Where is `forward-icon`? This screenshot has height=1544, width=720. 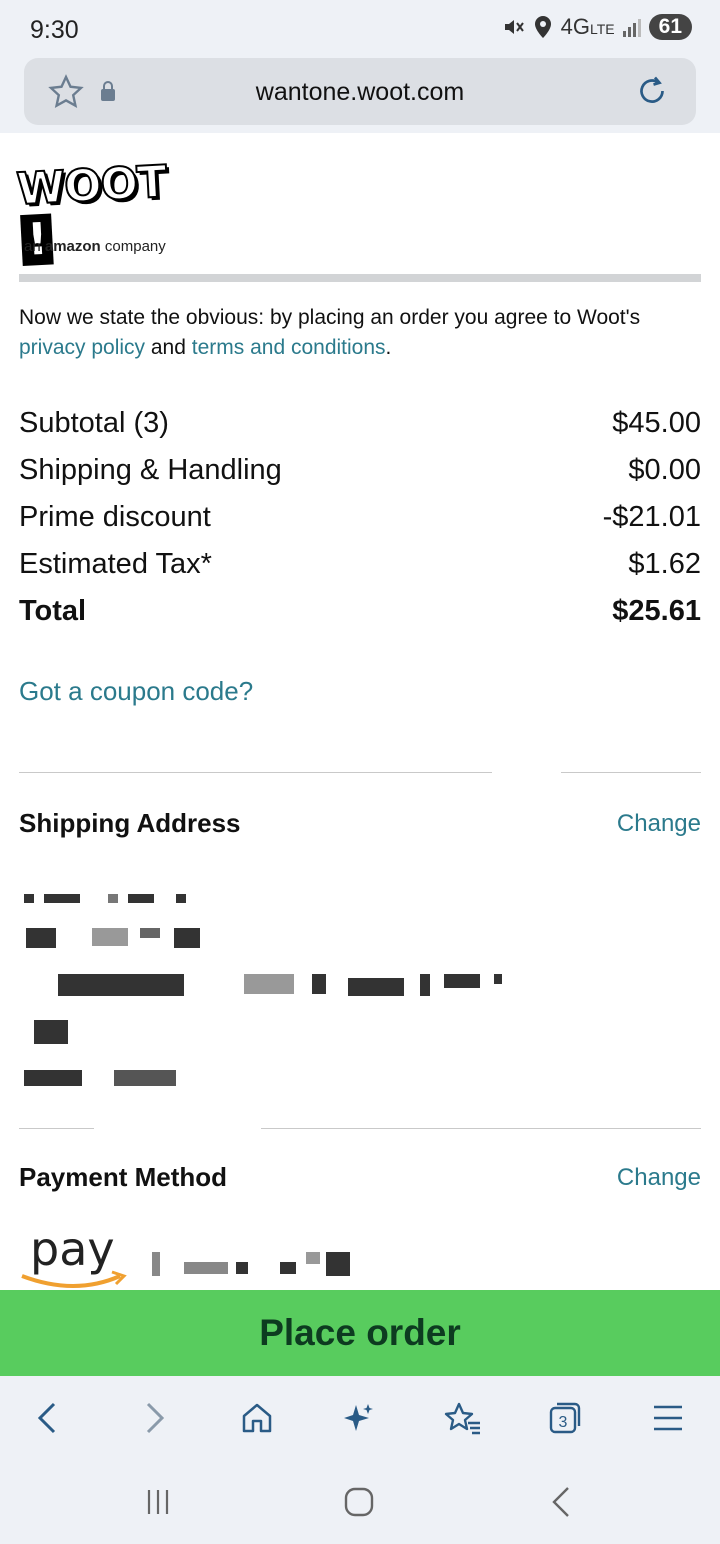 forward-icon is located at coordinates (154, 1418).